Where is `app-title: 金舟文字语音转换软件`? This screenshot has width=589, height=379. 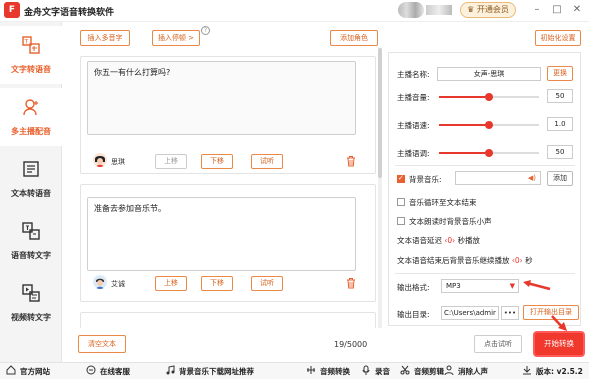 app-title: 金舟文字语音转换软件 is located at coordinates (69, 13).